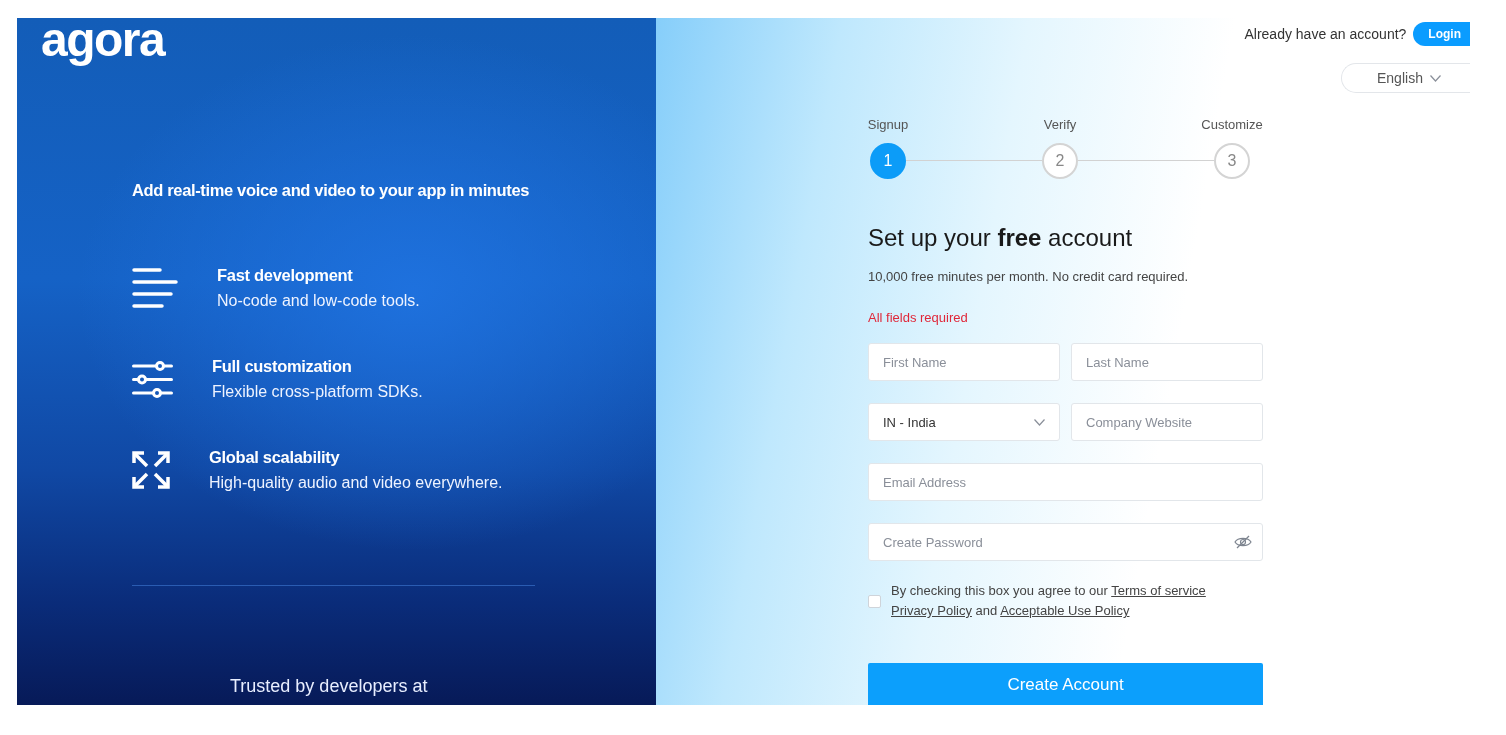  What do you see at coordinates (1065, 610) in the screenshot?
I see `policy-link: Acceptable Use Policy` at bounding box center [1065, 610].